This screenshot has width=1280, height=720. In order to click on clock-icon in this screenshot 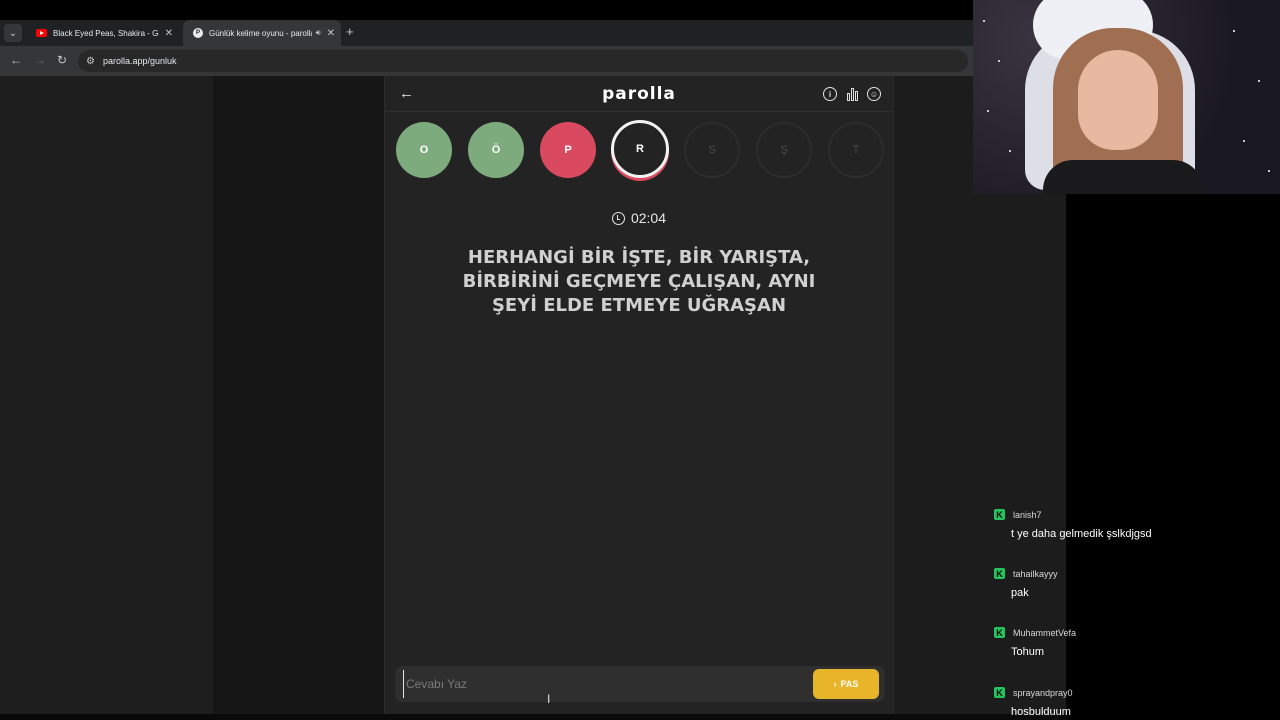, I will do `click(618, 218)`.